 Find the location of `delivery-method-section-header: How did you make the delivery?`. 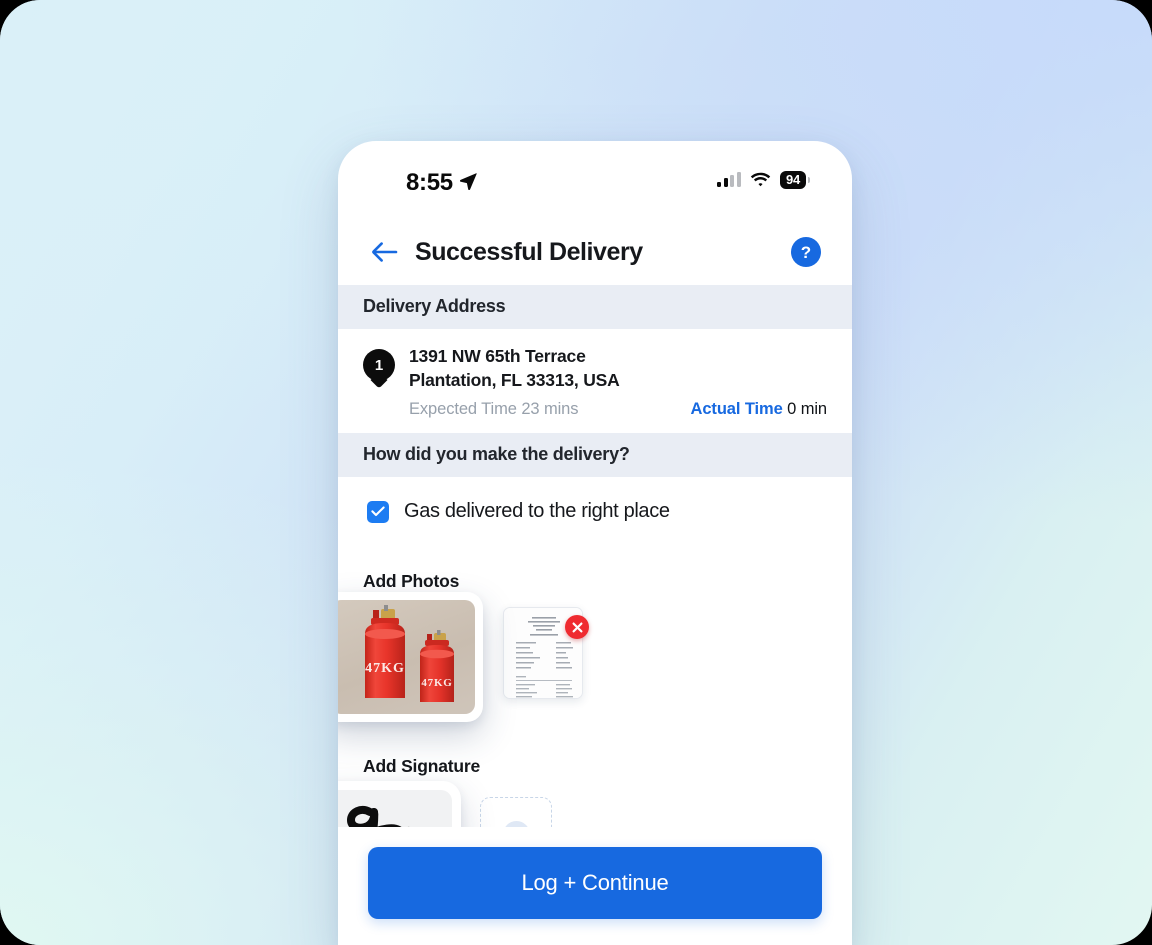

delivery-method-section-header: How did you make the delivery? is located at coordinates (595, 455).